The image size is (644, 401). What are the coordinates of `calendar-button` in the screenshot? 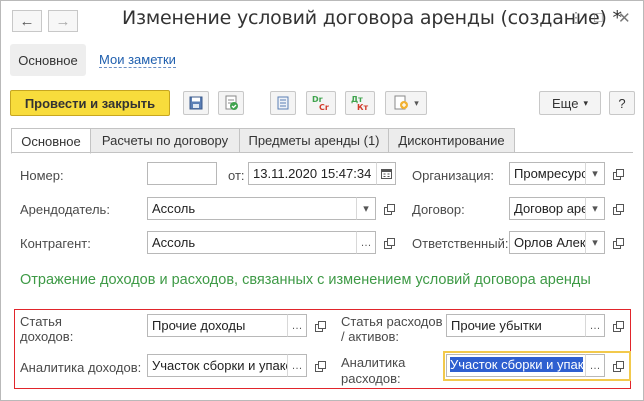 It's located at (386, 173).